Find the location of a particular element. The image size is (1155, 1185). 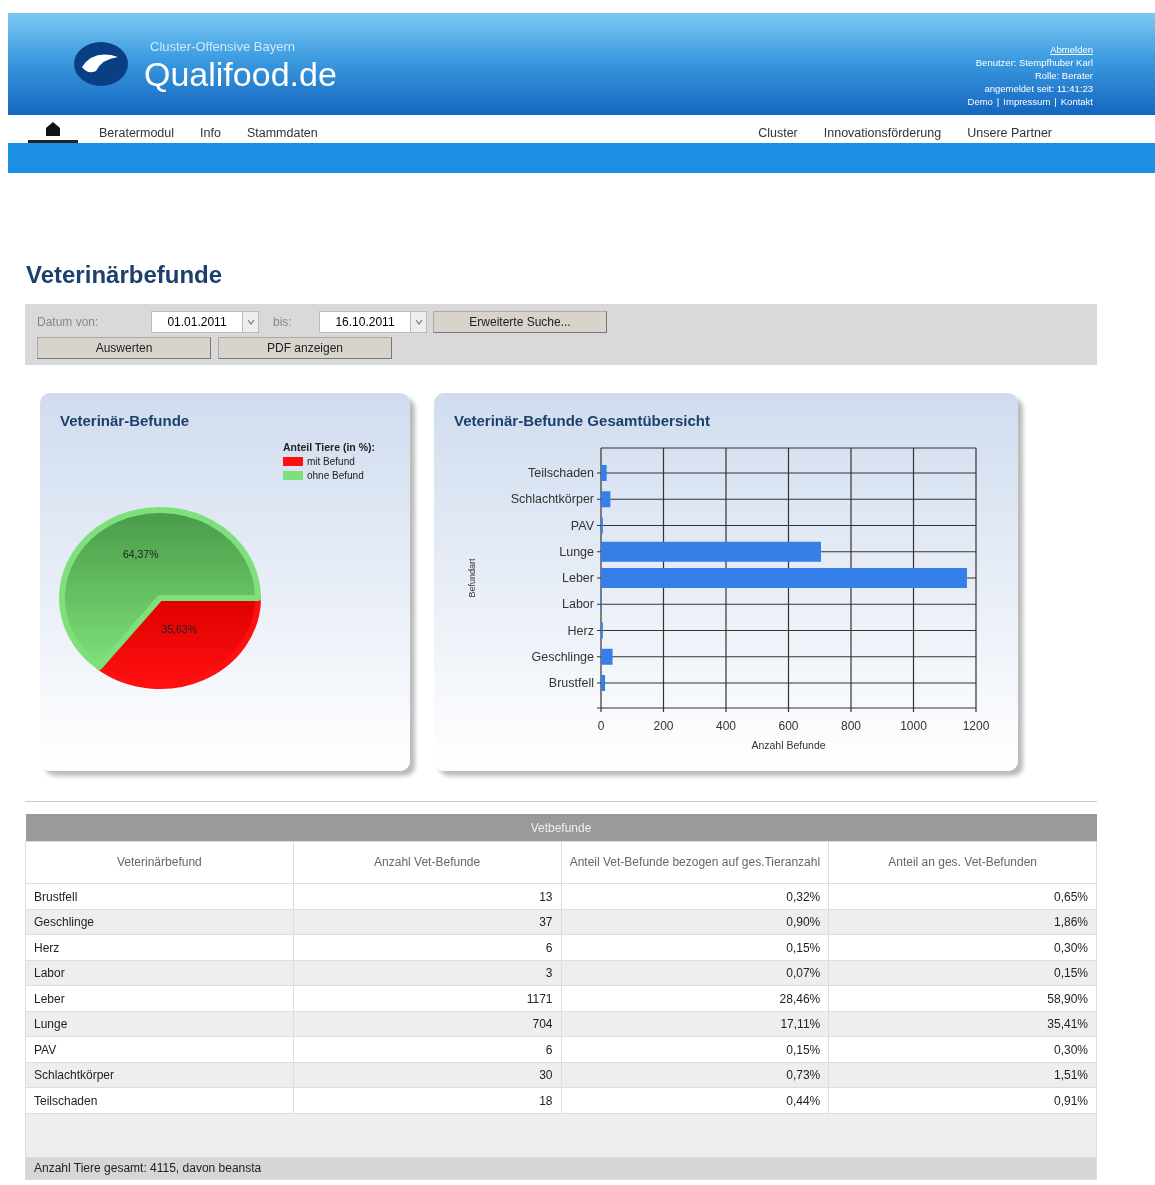

page-title: Veterinärbefunde is located at coordinates (125, 275).